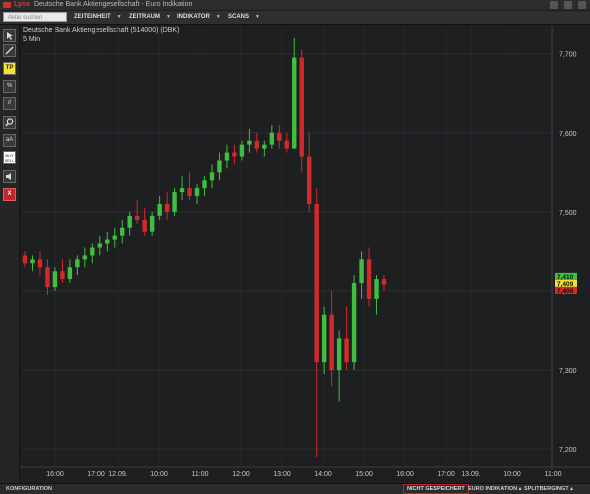 The image size is (590, 494). I want to click on x-tick-label: 12:00, so click(241, 474).